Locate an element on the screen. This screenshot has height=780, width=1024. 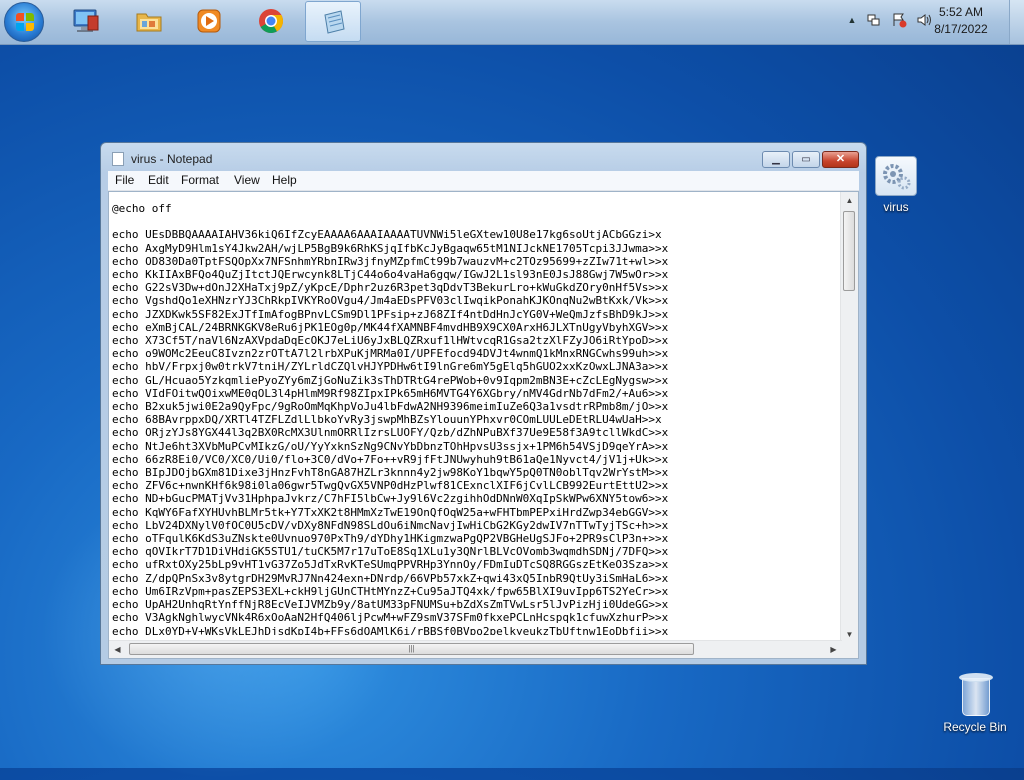
action-center-flag-icon is located at coordinates (899, 20).